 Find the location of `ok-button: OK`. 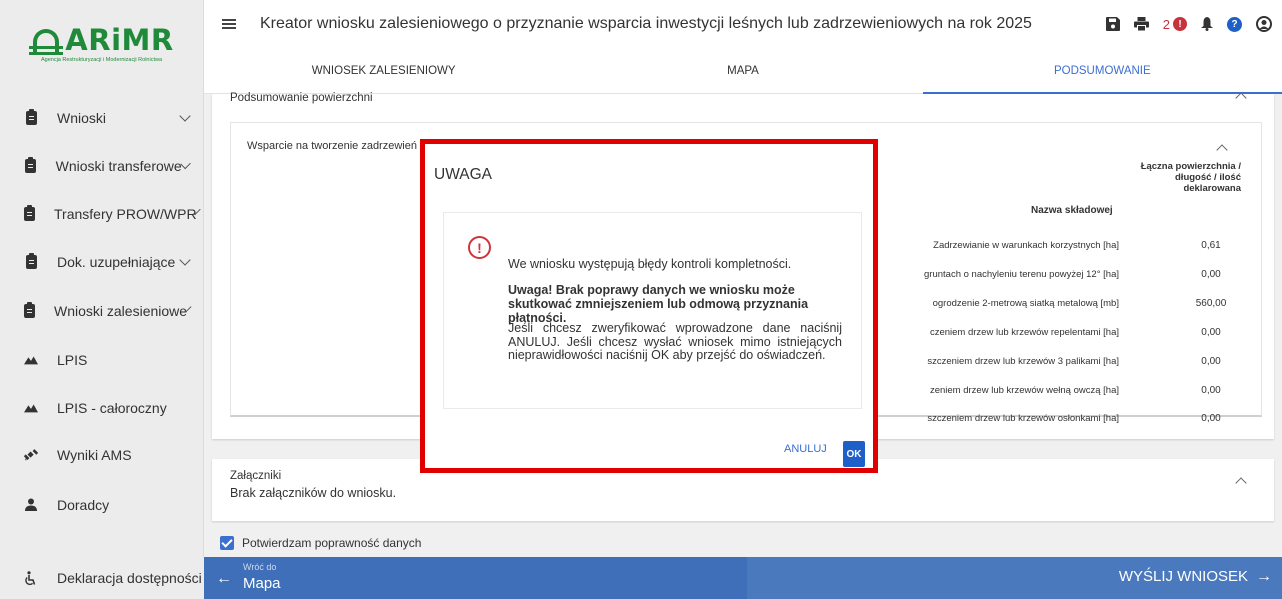

ok-button: OK is located at coordinates (854, 454).